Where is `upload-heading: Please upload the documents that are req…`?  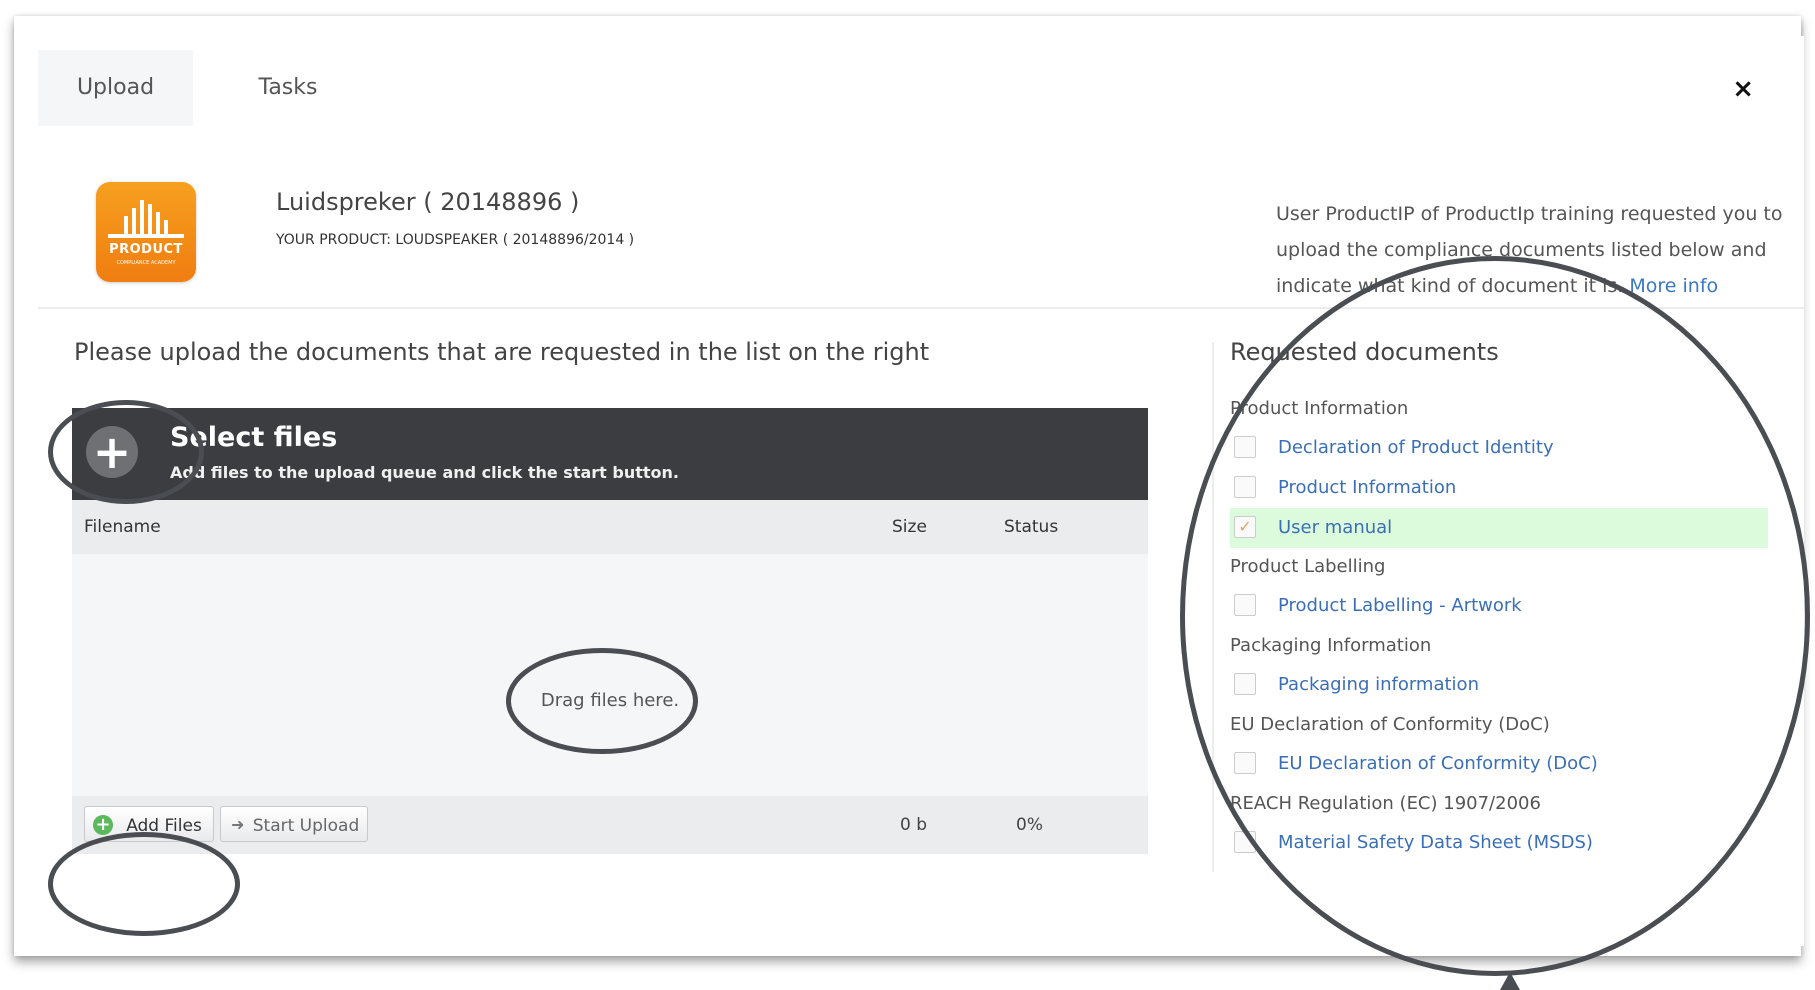 upload-heading: Please upload the documents that are req… is located at coordinates (502, 352).